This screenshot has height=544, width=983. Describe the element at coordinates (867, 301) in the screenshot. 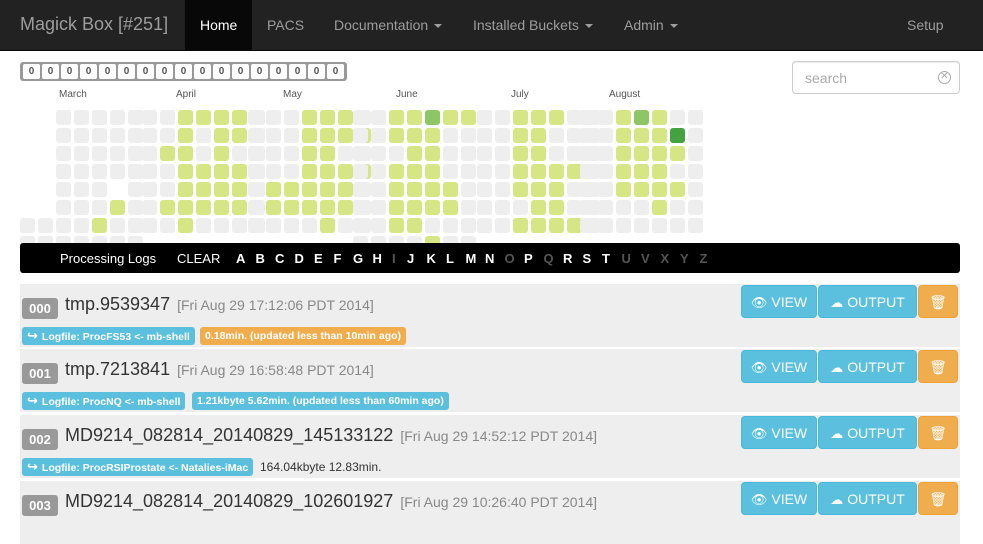

I see `output-button: ☁ OUTPUT` at that location.